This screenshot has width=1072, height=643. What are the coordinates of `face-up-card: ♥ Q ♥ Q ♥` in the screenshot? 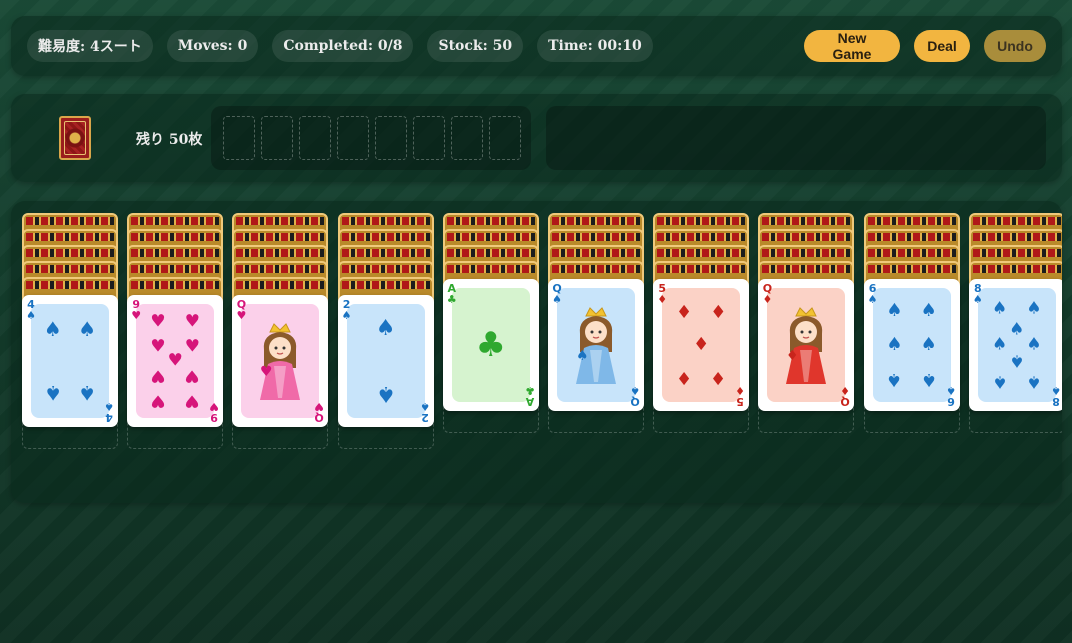 It's located at (280, 361).